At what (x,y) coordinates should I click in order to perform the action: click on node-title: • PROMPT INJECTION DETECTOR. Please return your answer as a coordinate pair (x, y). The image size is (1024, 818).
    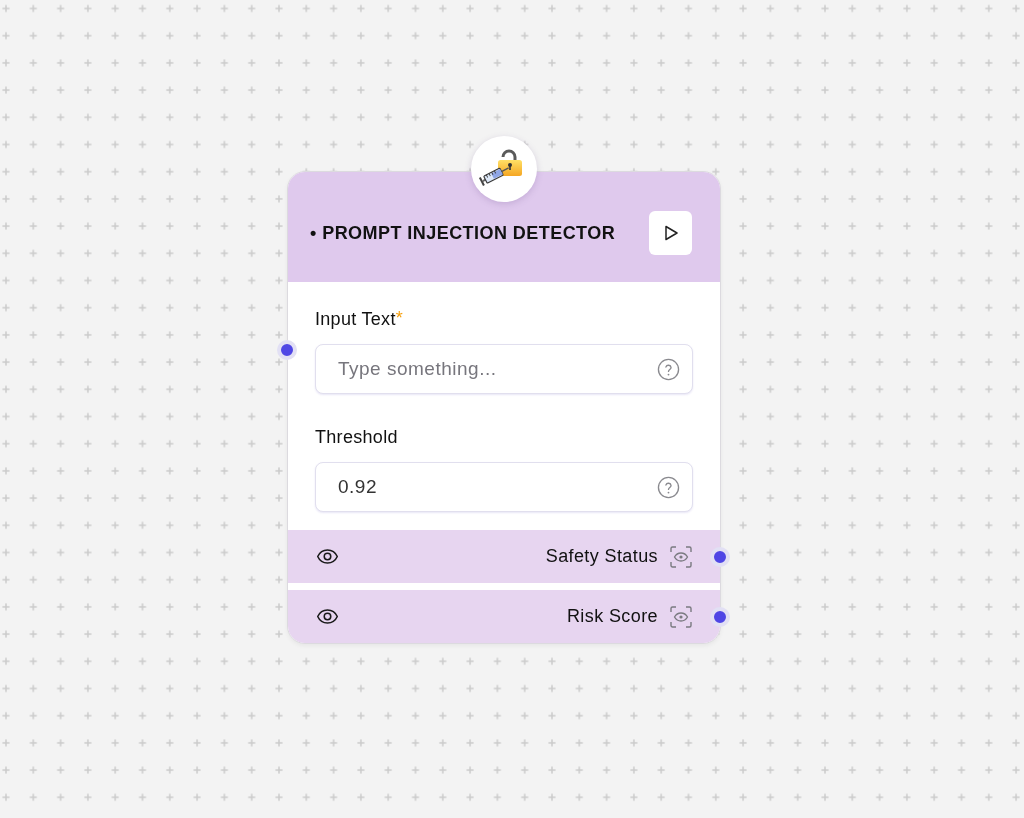
    Looking at the image, I should click on (463, 233).